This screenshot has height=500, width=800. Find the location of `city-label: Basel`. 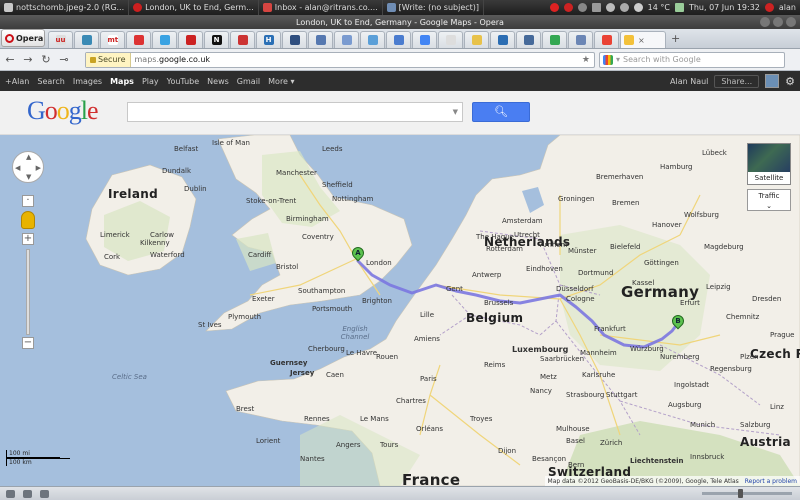

city-label: Basel is located at coordinates (575, 441).